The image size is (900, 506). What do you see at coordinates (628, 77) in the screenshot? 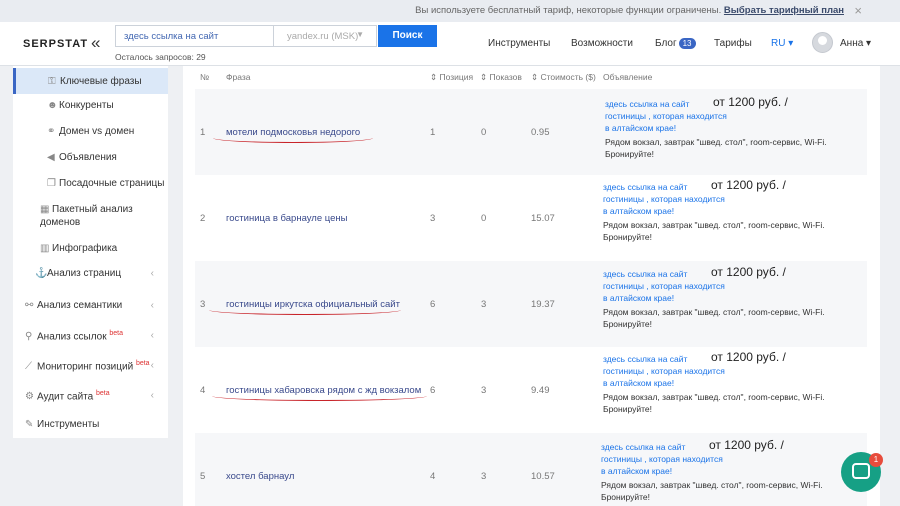
I see `column-header-ad: Объявление` at bounding box center [628, 77].